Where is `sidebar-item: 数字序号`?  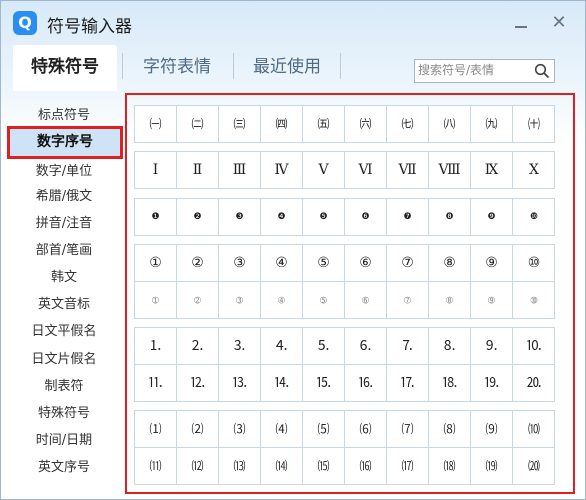
sidebar-item: 数字序号 is located at coordinates (65, 142).